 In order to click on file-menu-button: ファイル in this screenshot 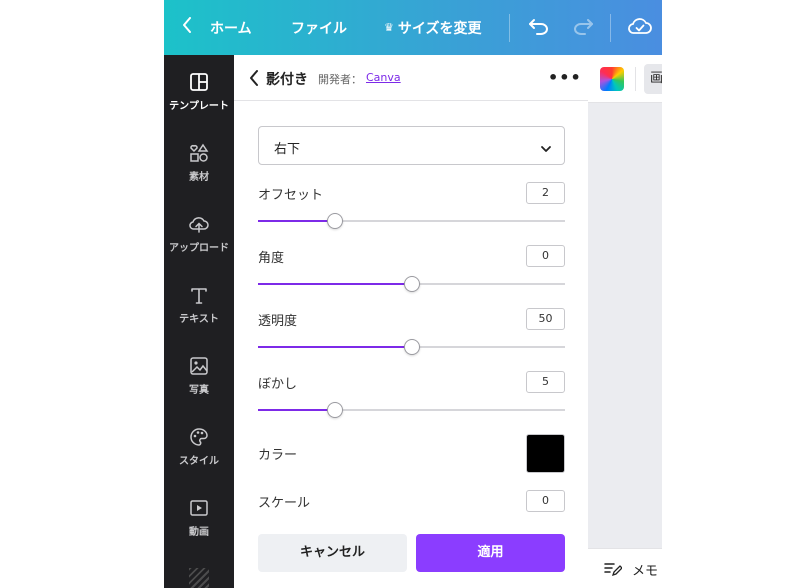, I will do `click(319, 27)`.